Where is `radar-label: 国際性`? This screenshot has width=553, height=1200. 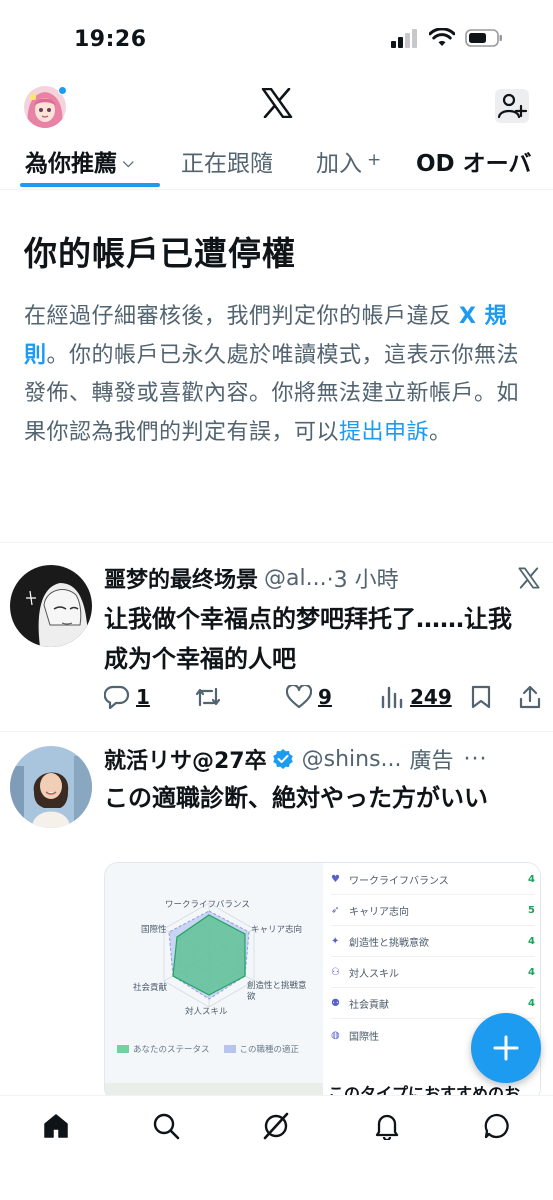 radar-label: 国際性 is located at coordinates (154, 930).